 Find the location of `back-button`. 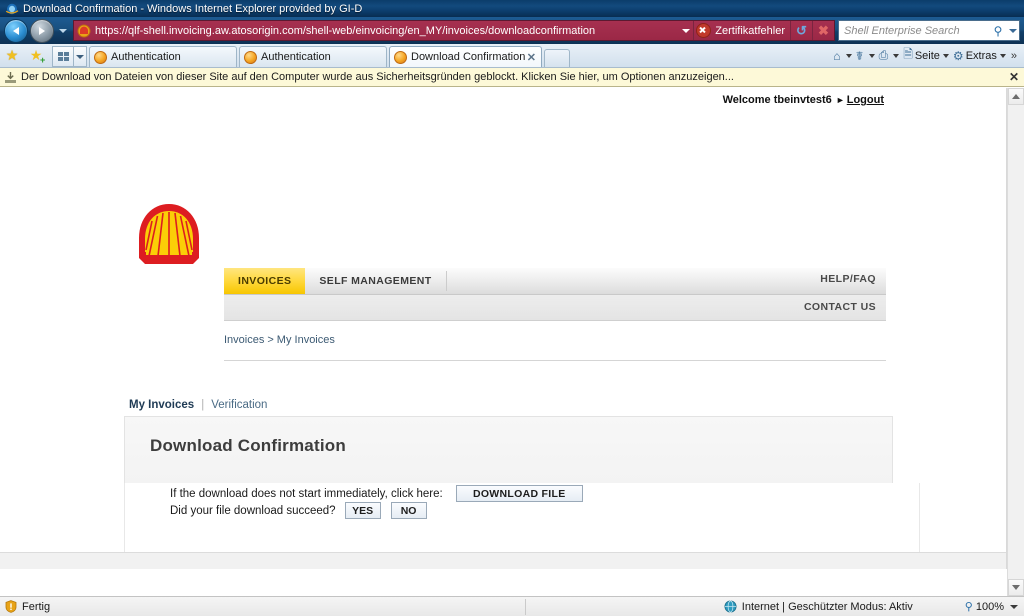

back-button is located at coordinates (16, 30).